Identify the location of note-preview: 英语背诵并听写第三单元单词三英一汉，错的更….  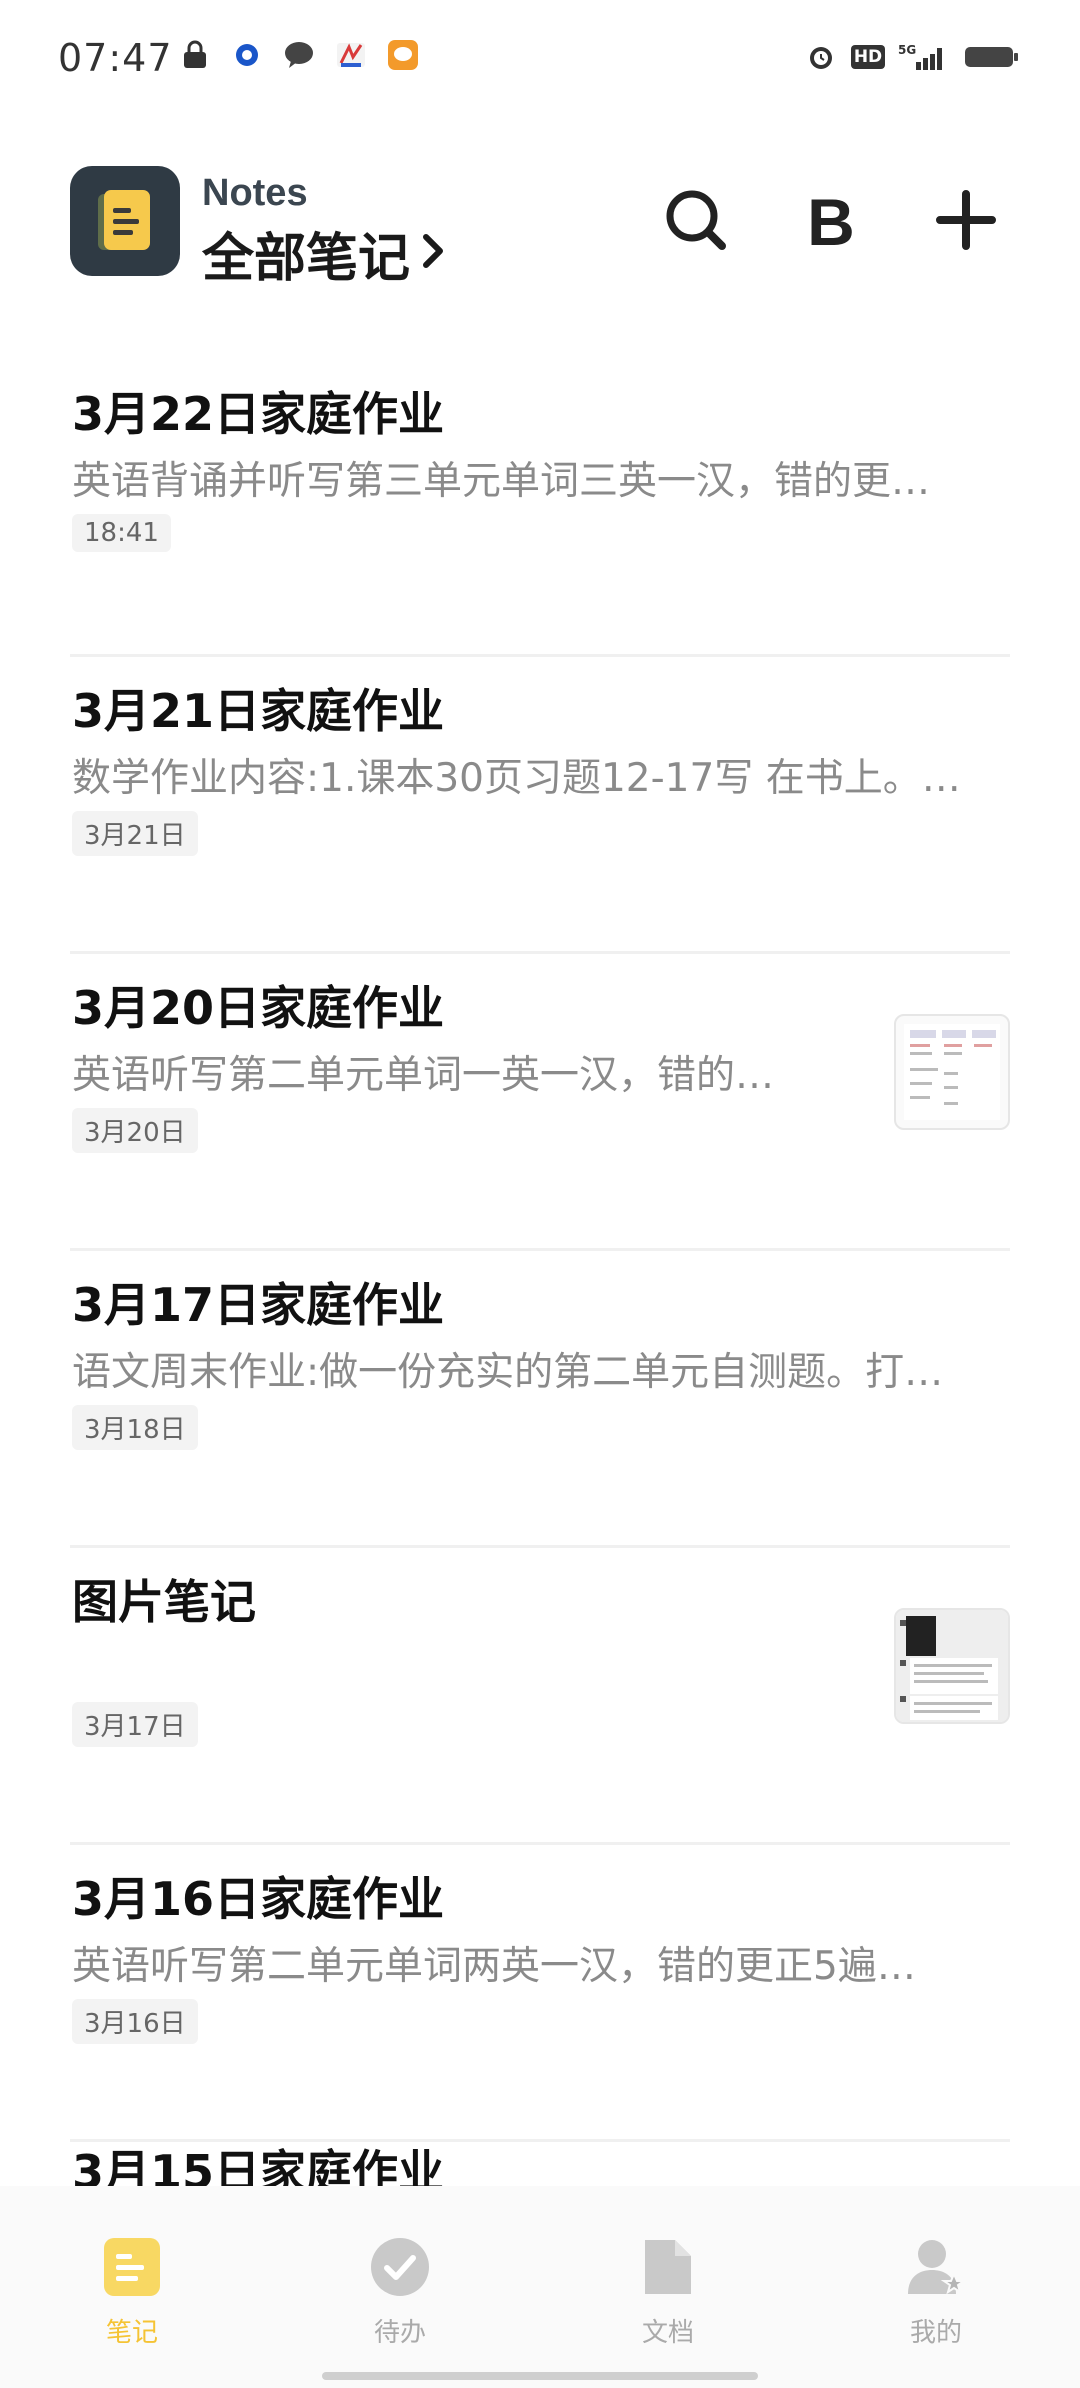
(501, 481).